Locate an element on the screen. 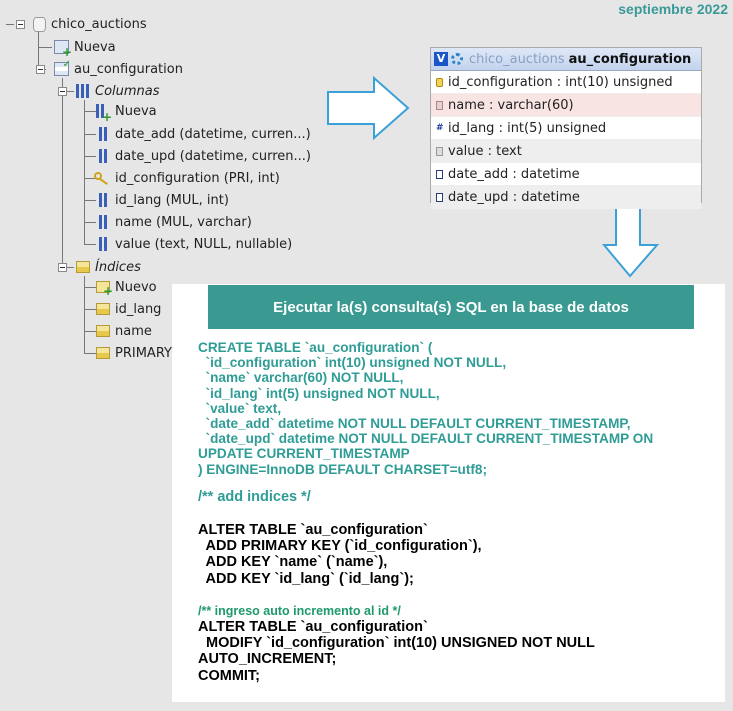 The height and width of the screenshot is (711, 733). date-label: septiembre 2022 is located at coordinates (673, 9).